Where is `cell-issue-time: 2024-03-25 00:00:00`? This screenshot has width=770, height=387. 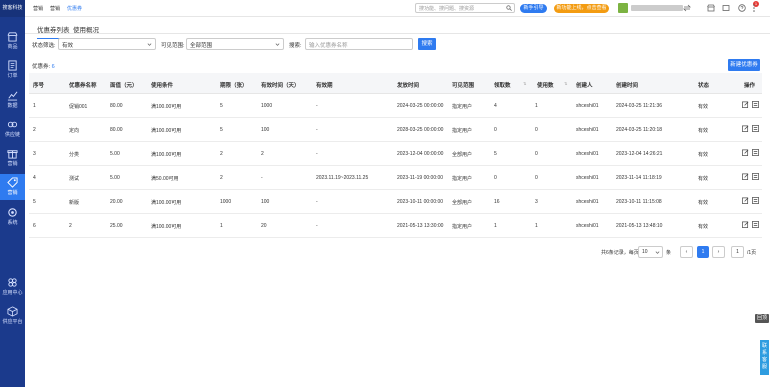 cell-issue-time: 2024-03-25 00:00:00 is located at coordinates (420, 106).